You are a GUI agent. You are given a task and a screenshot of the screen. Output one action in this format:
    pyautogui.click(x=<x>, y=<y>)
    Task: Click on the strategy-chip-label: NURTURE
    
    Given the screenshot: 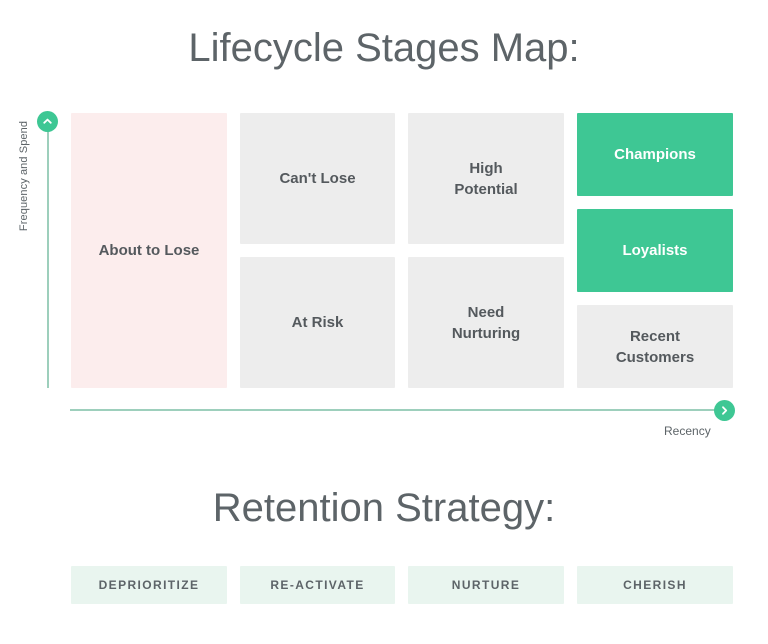 What is the action you would take?
    pyautogui.click(x=486, y=585)
    